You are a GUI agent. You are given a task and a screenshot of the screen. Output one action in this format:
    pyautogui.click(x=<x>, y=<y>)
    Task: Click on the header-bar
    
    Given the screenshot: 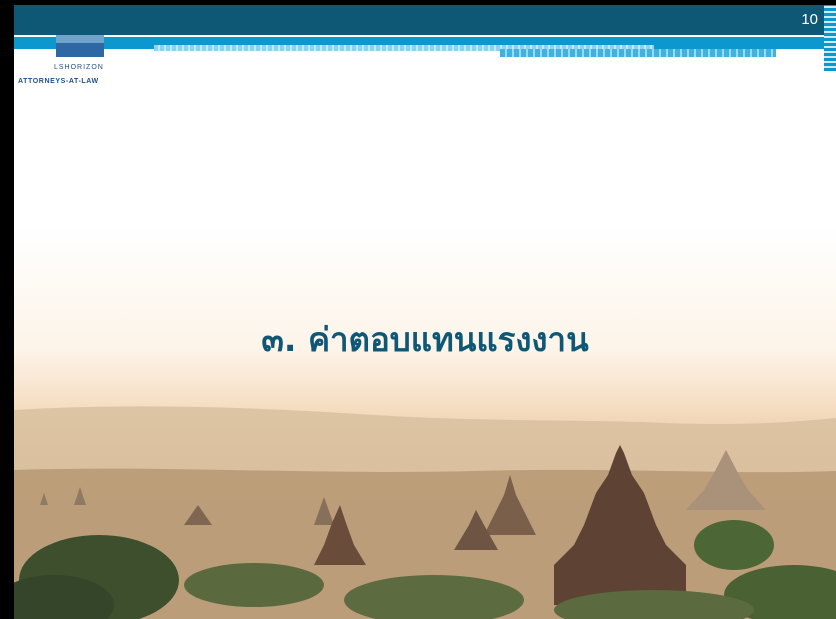 What is the action you would take?
    pyautogui.click(x=425, y=20)
    